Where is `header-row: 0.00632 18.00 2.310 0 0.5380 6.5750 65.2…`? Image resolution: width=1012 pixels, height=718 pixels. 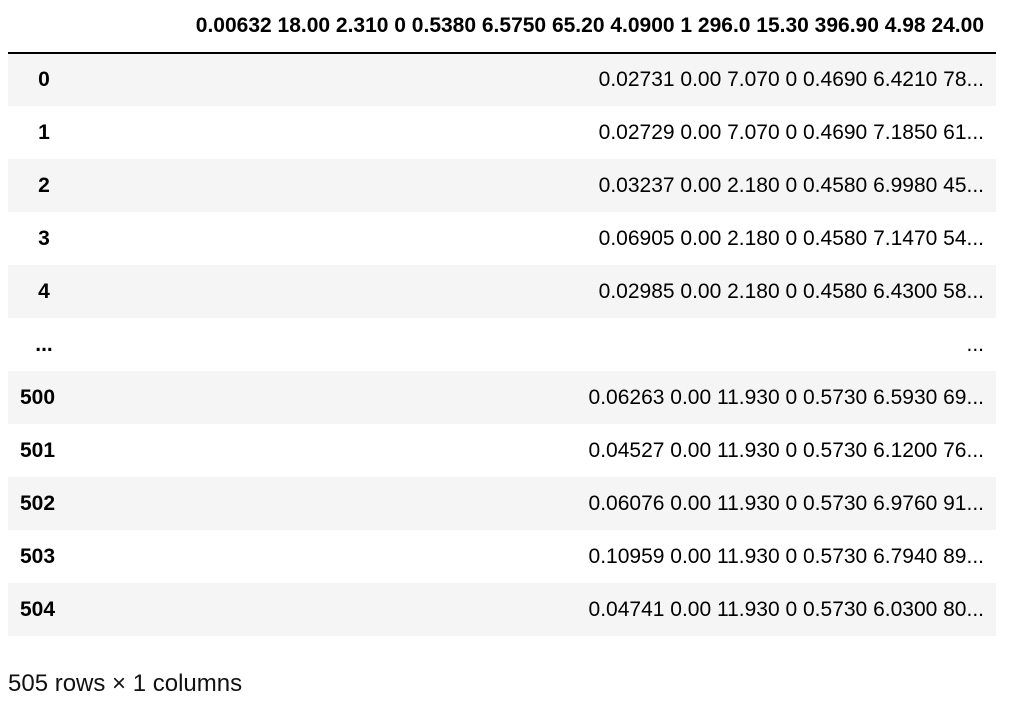 header-row: 0.00632 18.00 2.310 0 0.5380 6.5750 65.2… is located at coordinates (502, 27).